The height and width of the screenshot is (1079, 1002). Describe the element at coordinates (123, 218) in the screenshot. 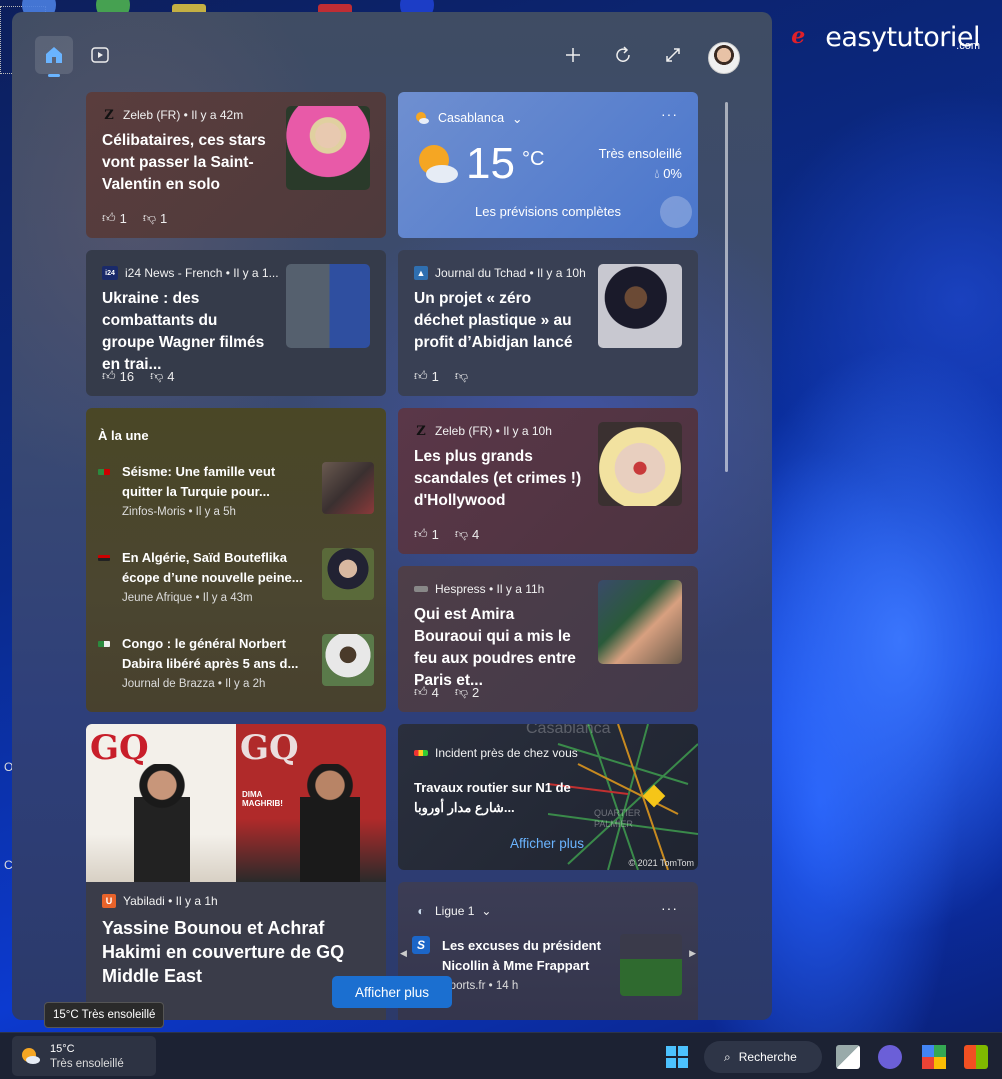

I see `like-count: 1` at that location.